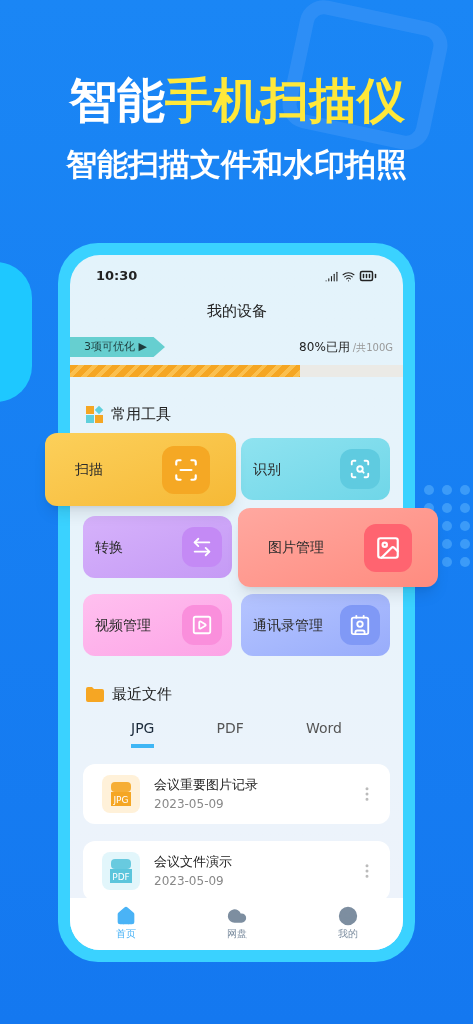 This screenshot has width=473, height=1024. What do you see at coordinates (95, 694) in the screenshot?
I see `folder-icon` at bounding box center [95, 694].